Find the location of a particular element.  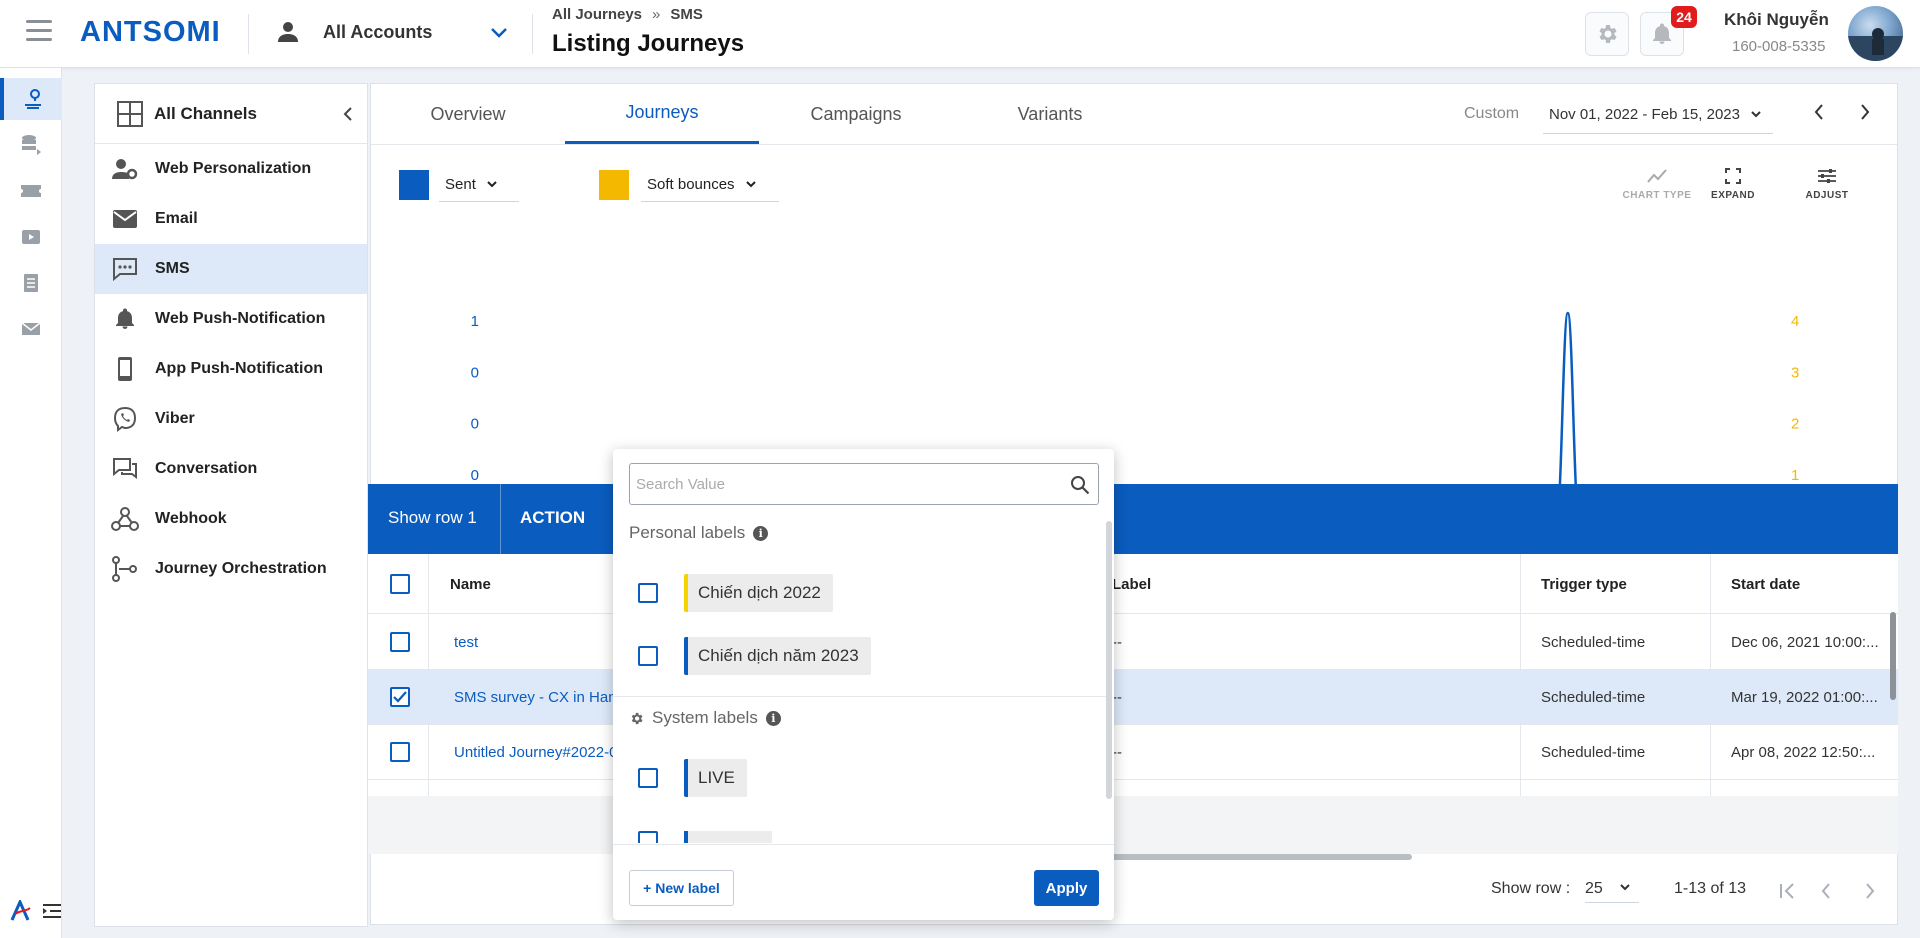

row-checkbox-checked is located at coordinates (400, 697).